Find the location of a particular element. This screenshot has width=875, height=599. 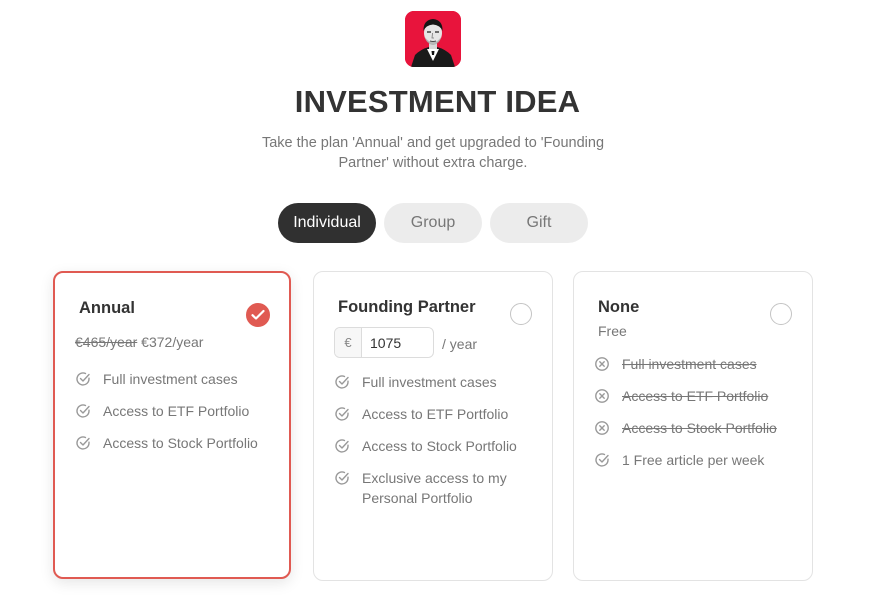

page-title: INVESTMENT IDEA is located at coordinates (437, 101).